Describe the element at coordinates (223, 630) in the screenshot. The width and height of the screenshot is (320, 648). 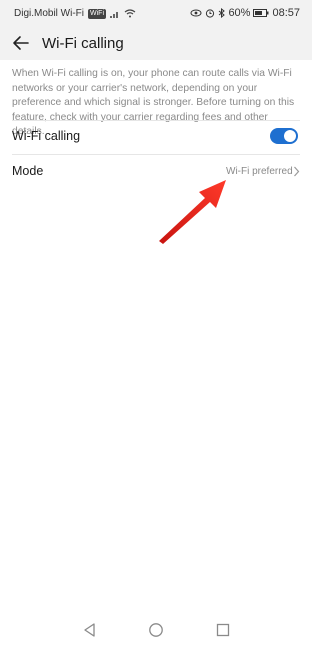
I see `nav-recents-icon` at that location.